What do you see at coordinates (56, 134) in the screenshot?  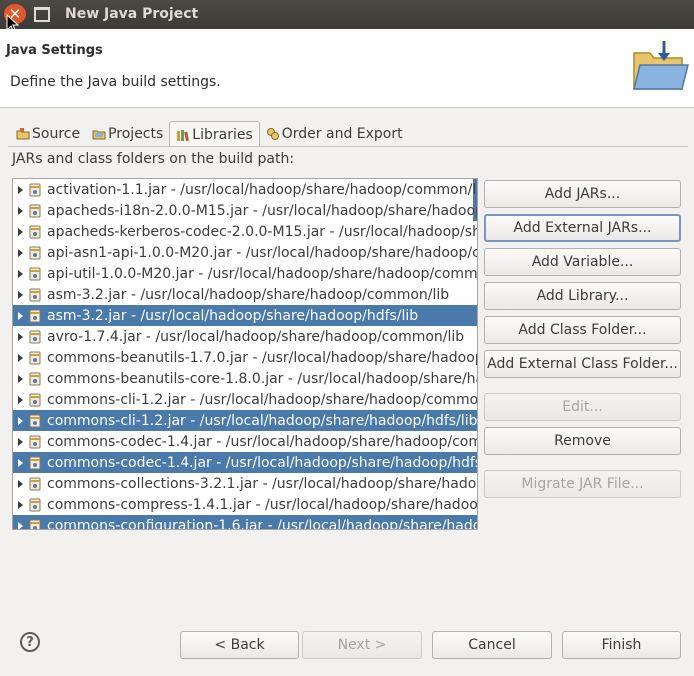 I see `tab-source-label: Source` at bounding box center [56, 134].